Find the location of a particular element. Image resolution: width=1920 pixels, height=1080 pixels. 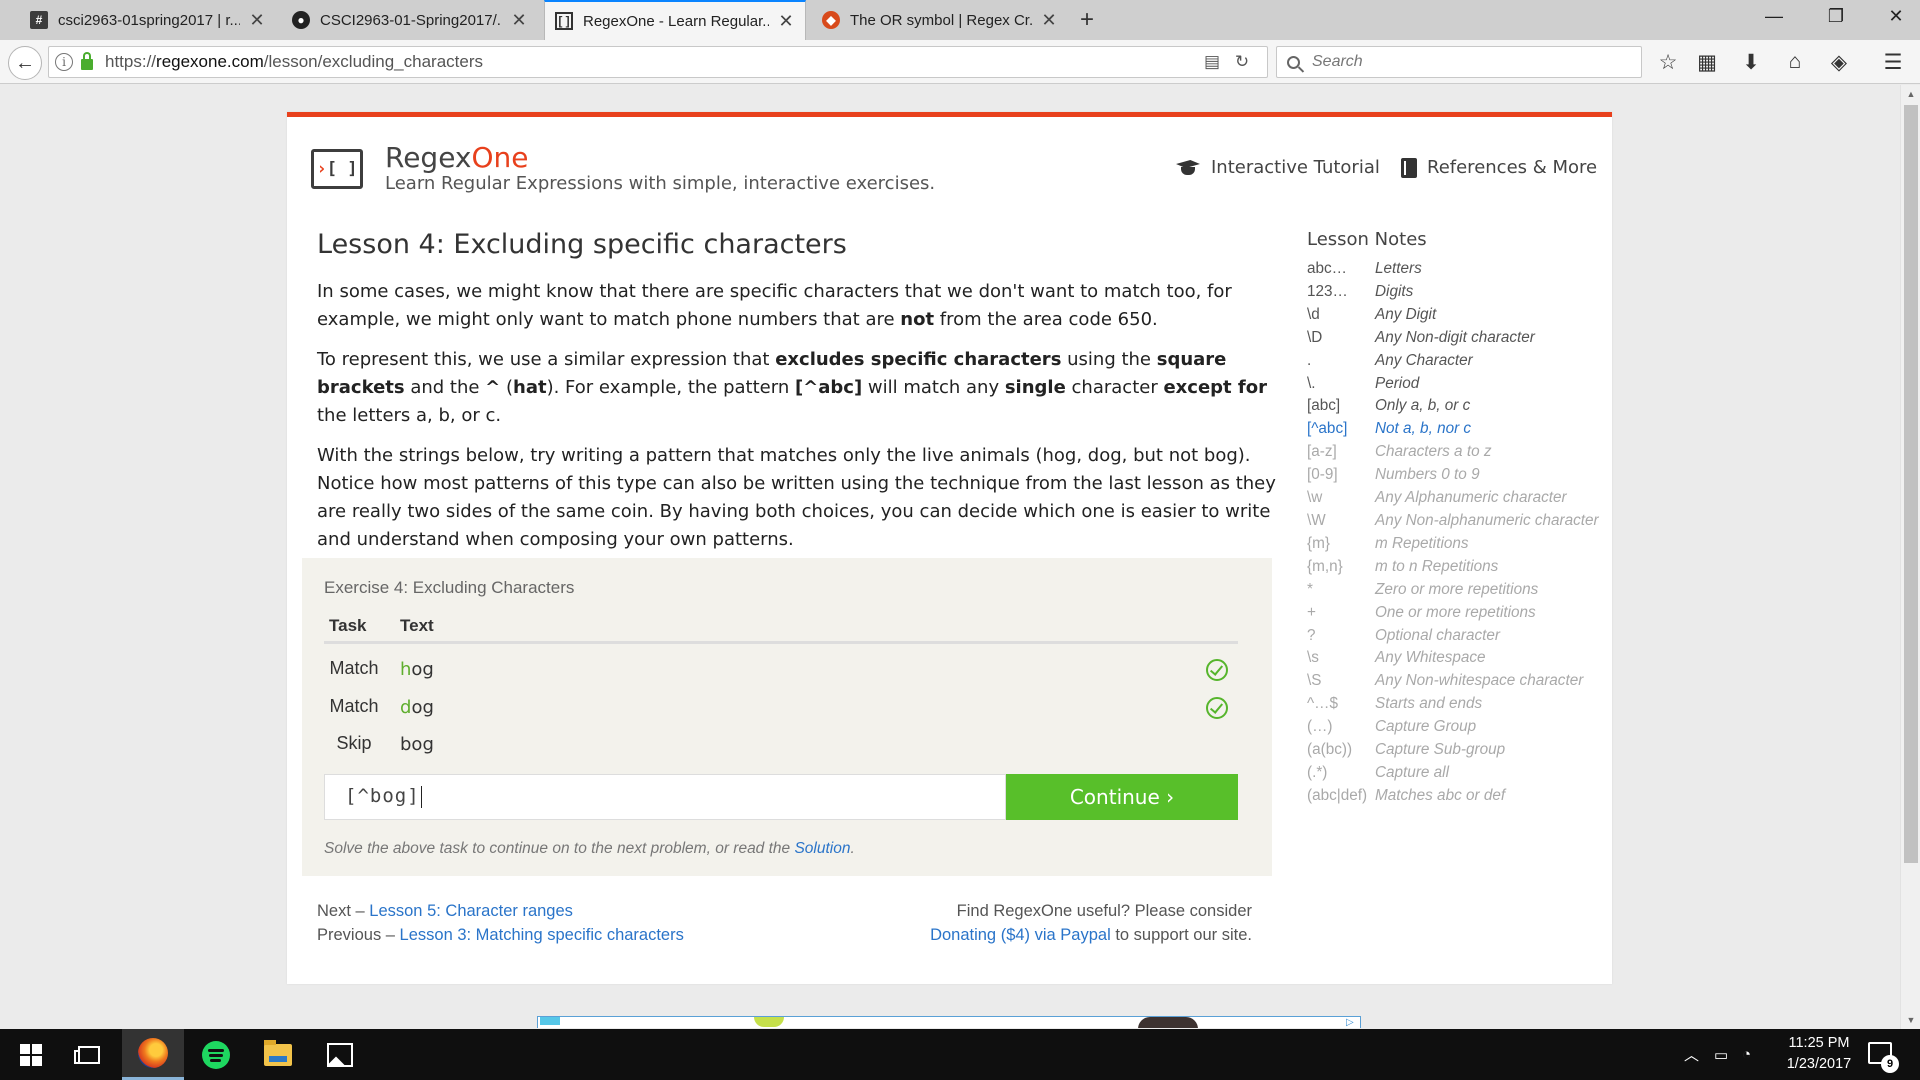

show-hidden-icons: ︿ is located at coordinates (1691, 1054).